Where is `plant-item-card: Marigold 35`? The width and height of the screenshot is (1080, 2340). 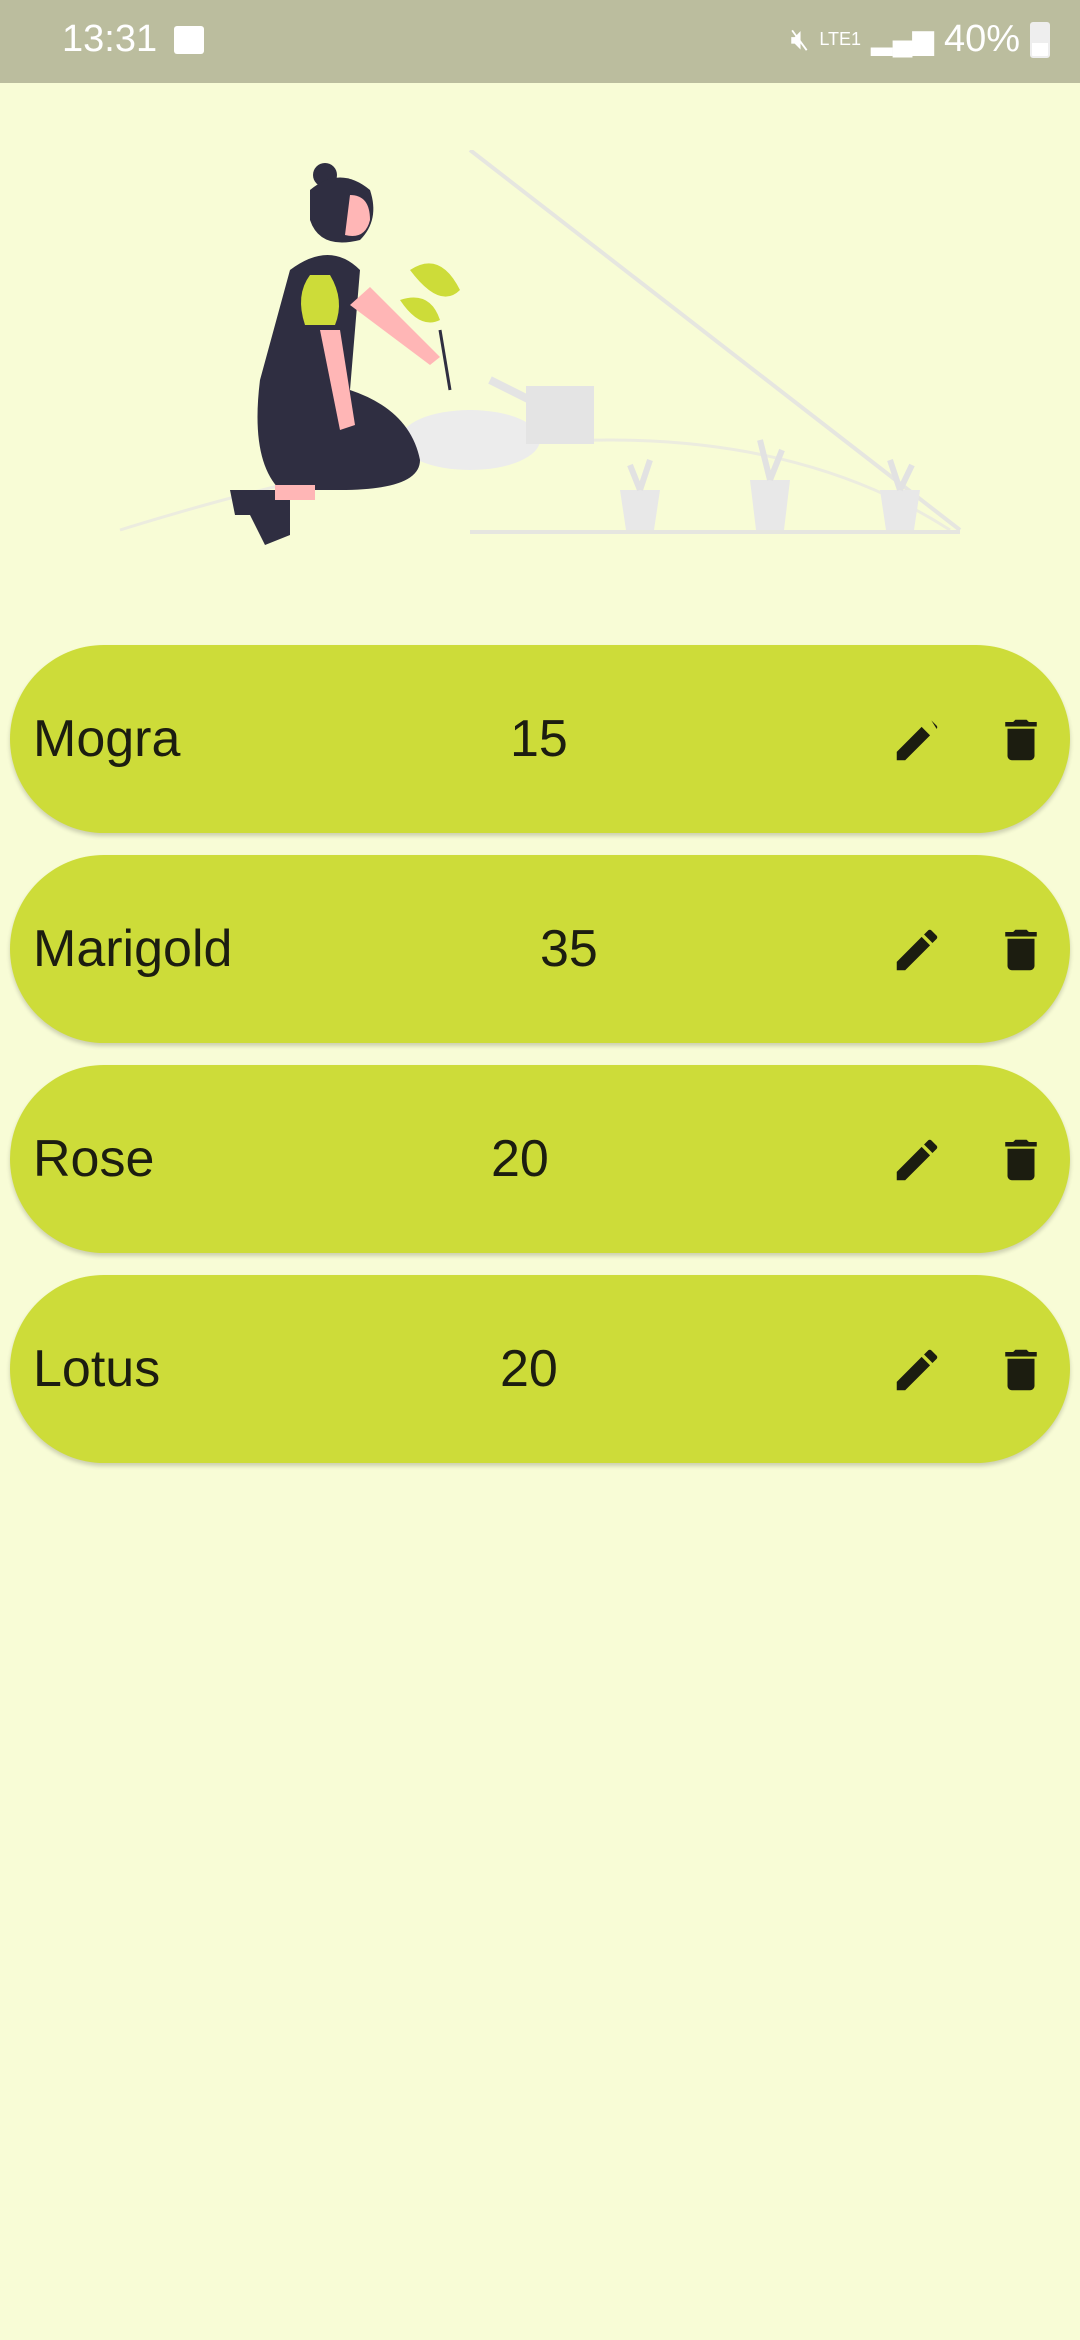
plant-item-card: Marigold 35 is located at coordinates (540, 949).